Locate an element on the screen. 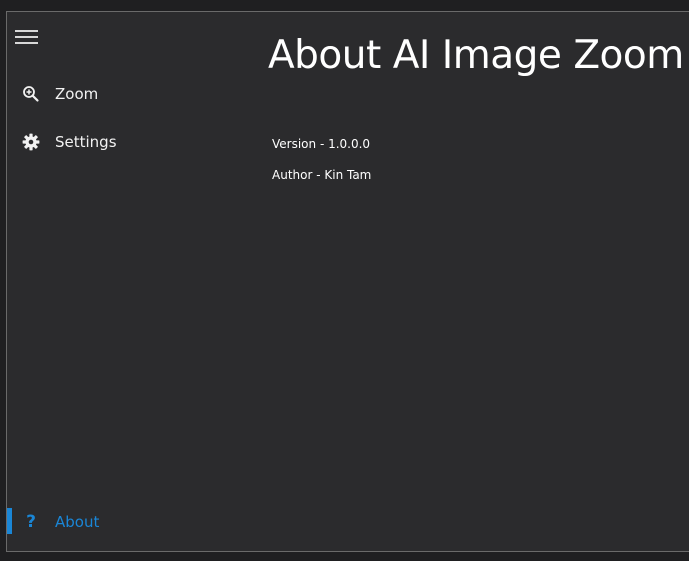 The width and height of the screenshot is (689, 561). nav-item-label: Settings is located at coordinates (86, 142).